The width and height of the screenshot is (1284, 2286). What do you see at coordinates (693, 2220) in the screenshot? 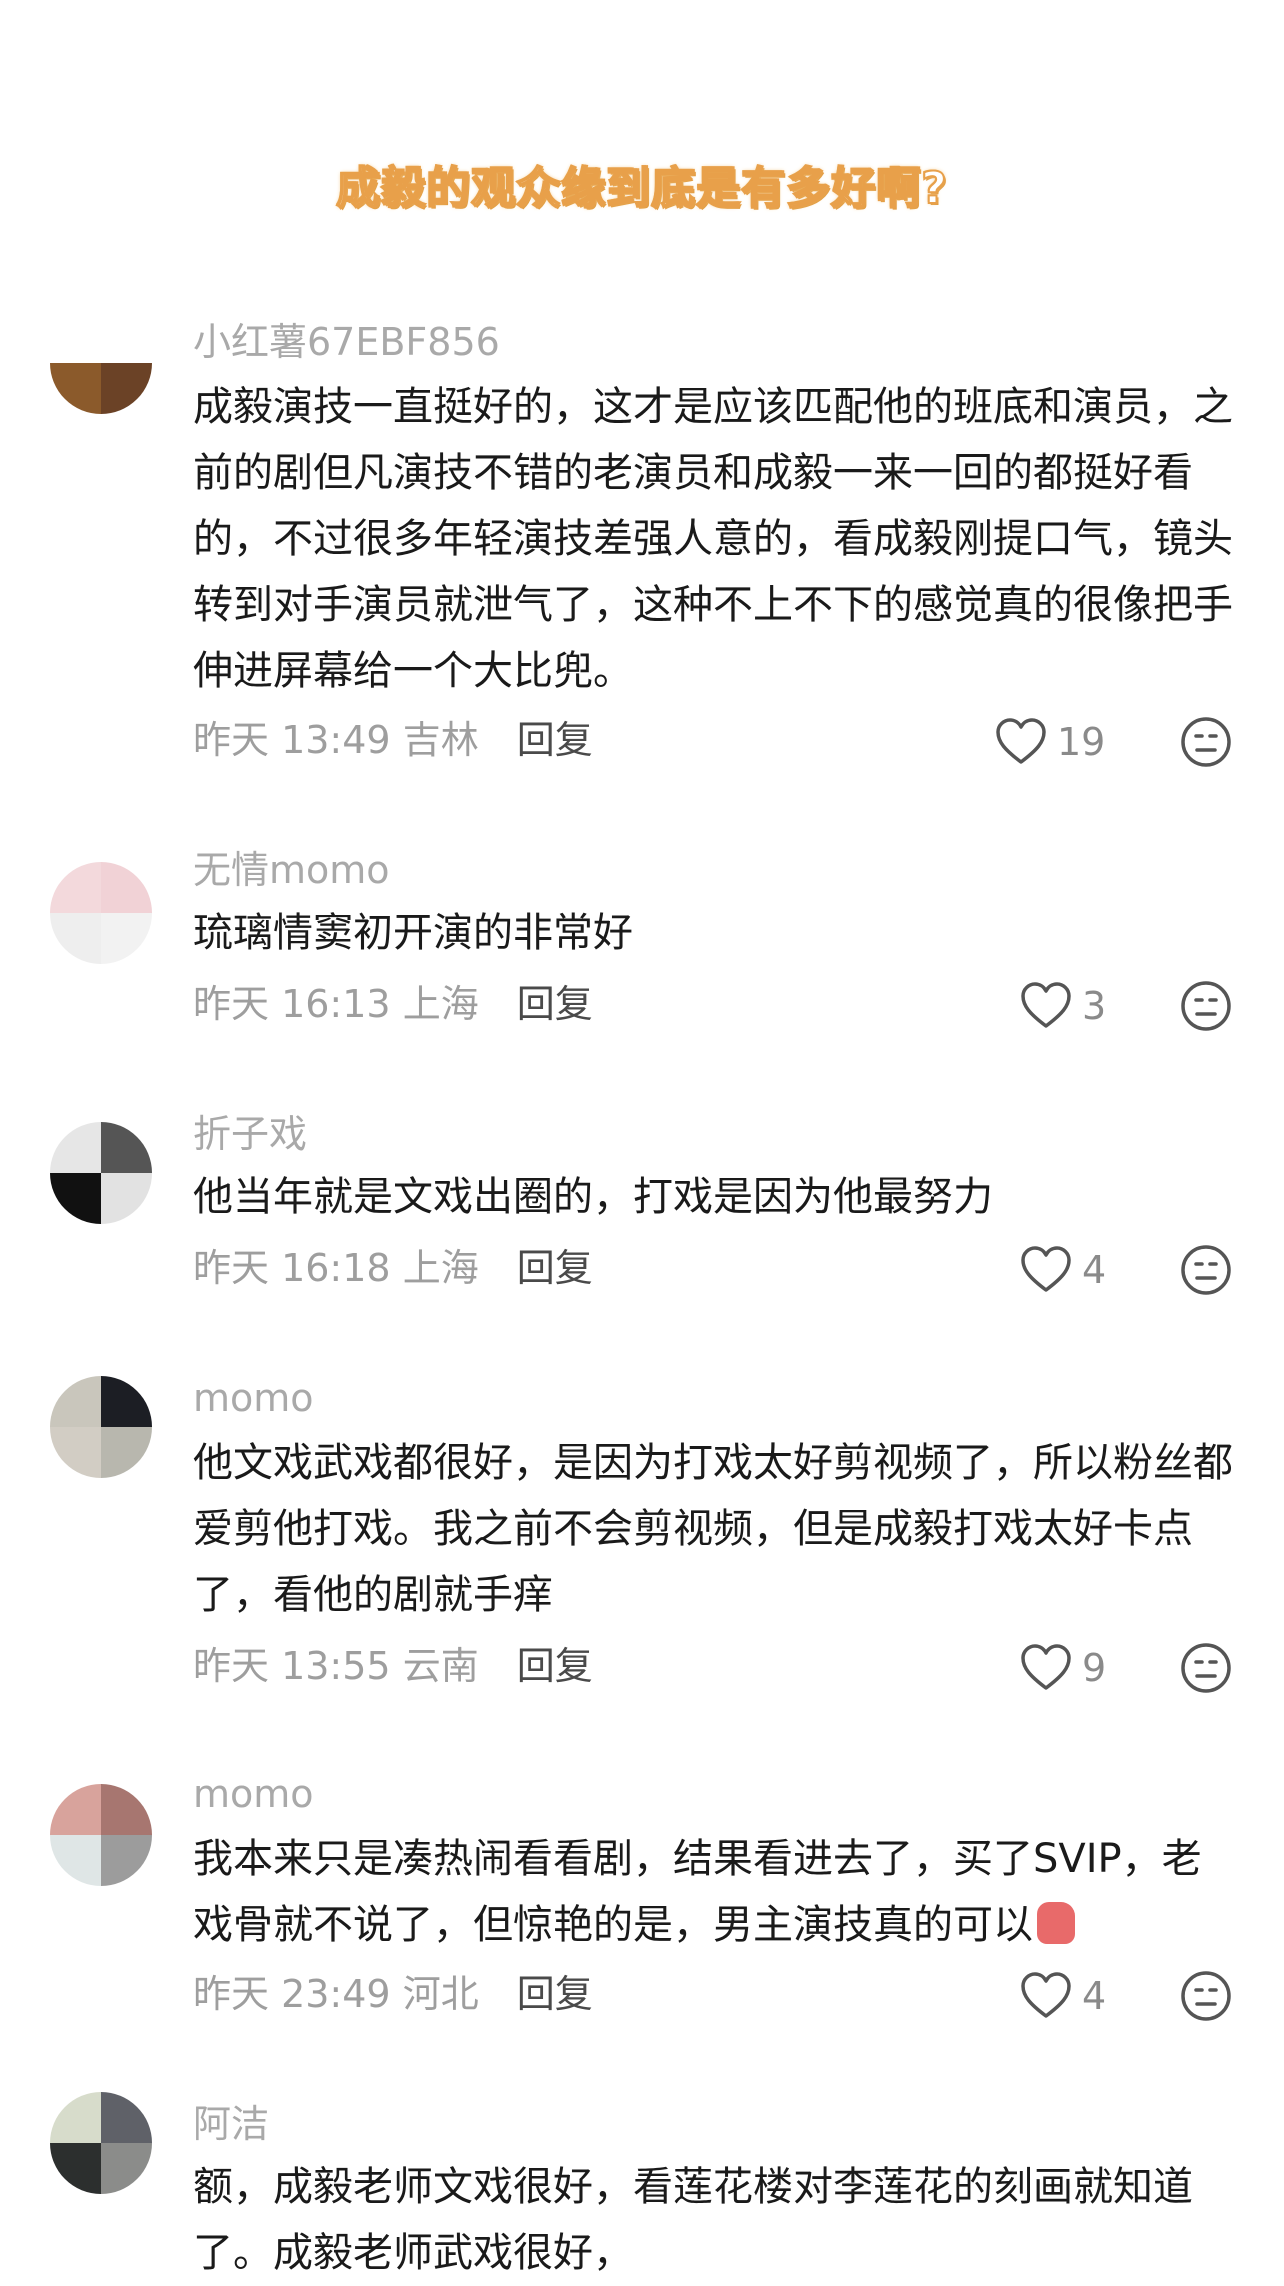
I see `comment-text: 额，成毅老师文戏很好，看莲花楼对李莲花的刻画就知道了。成毅老师武戏很好，` at bounding box center [693, 2220].